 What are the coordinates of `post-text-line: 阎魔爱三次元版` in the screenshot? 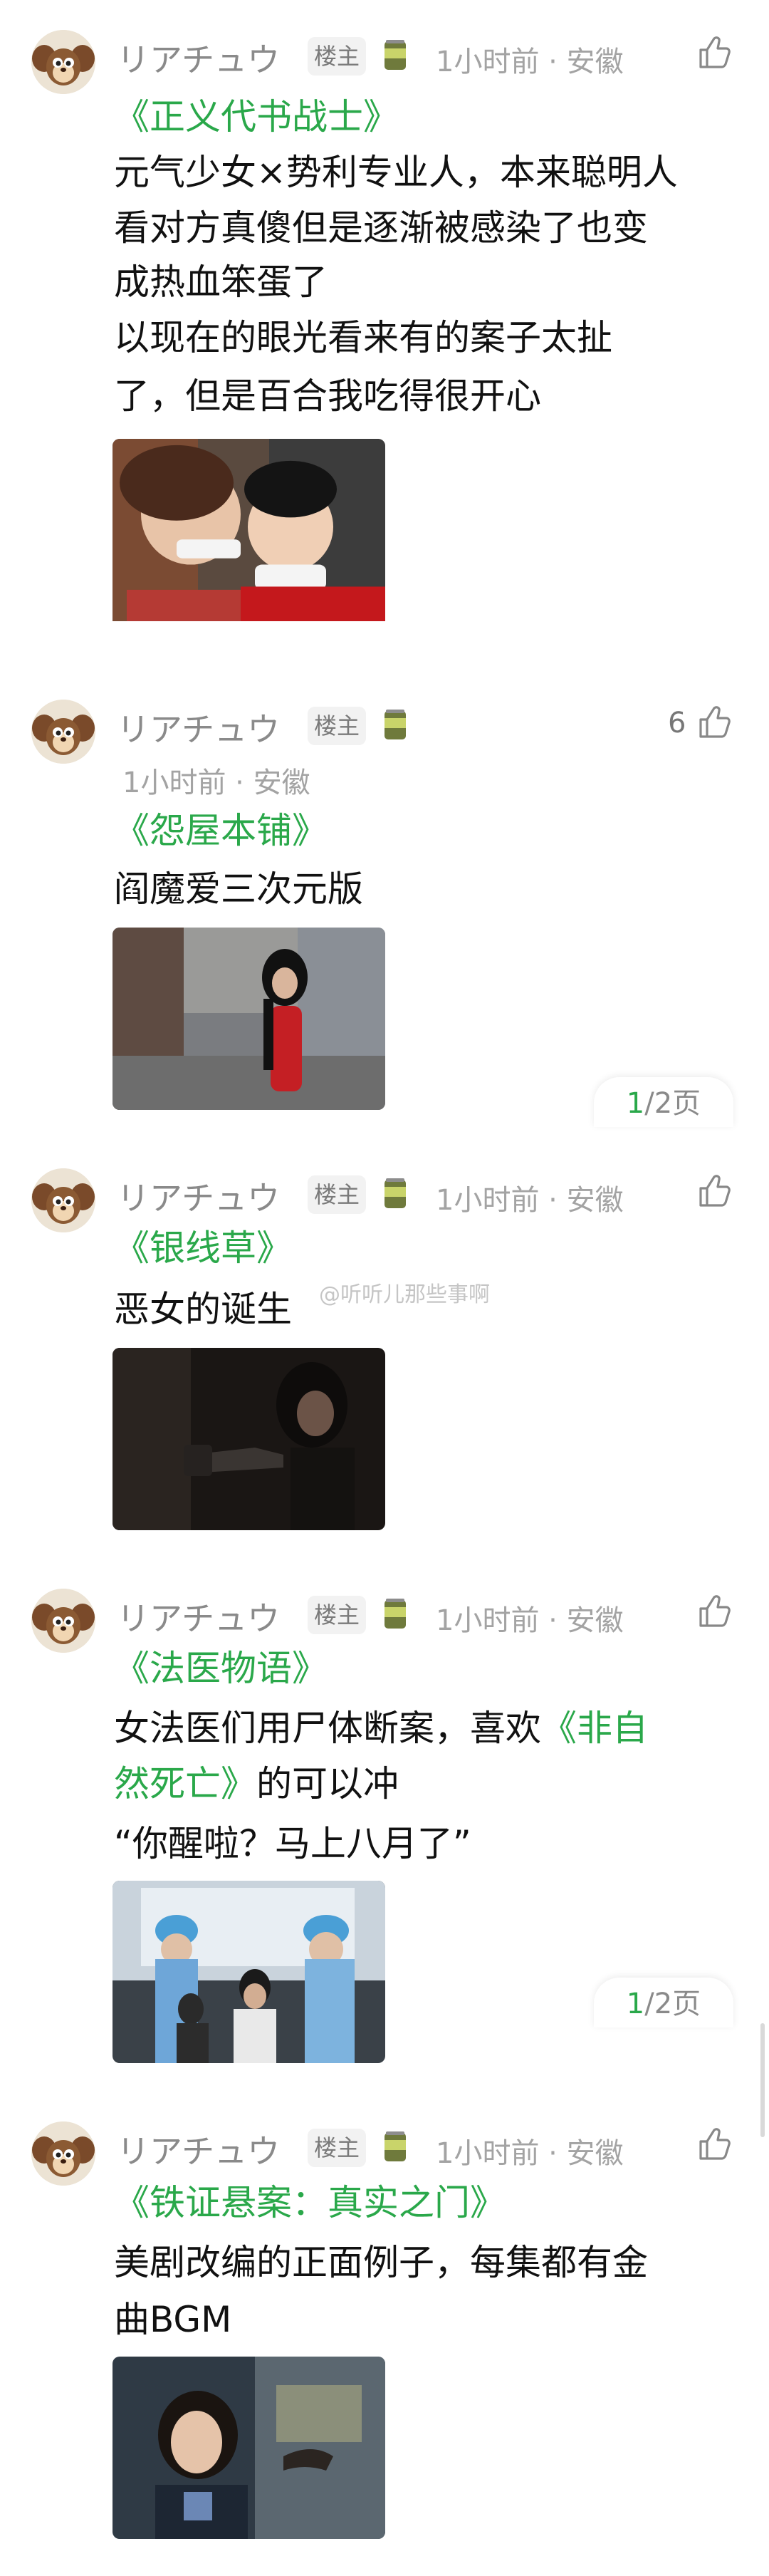 It's located at (238, 889).